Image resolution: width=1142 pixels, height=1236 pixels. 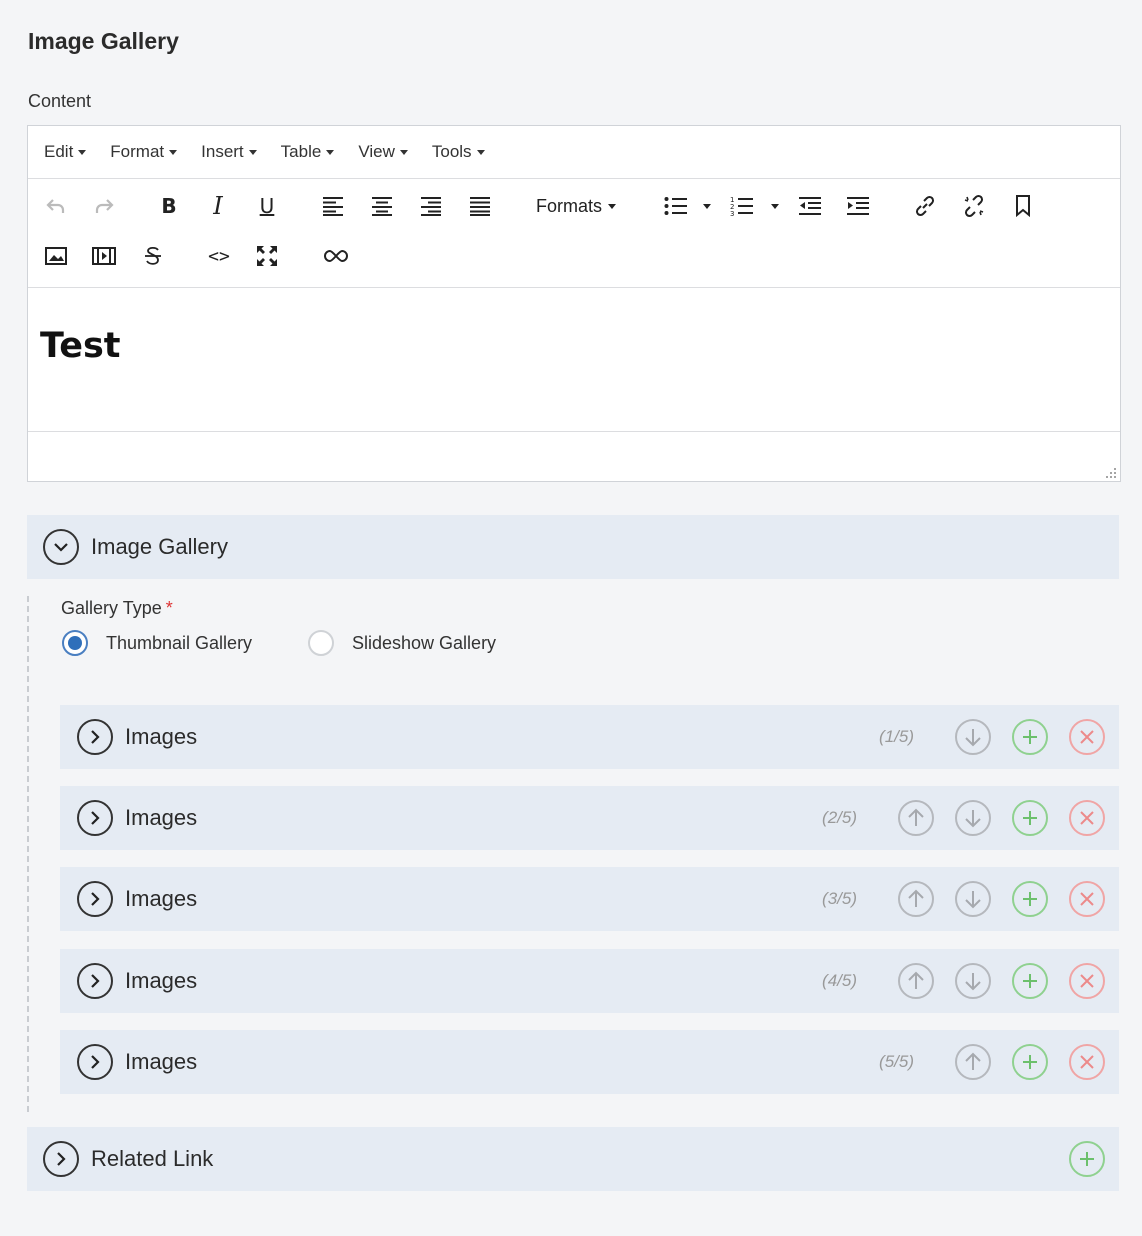 I want to click on images-row: Images (5/5), so click(x=589, y=1062).